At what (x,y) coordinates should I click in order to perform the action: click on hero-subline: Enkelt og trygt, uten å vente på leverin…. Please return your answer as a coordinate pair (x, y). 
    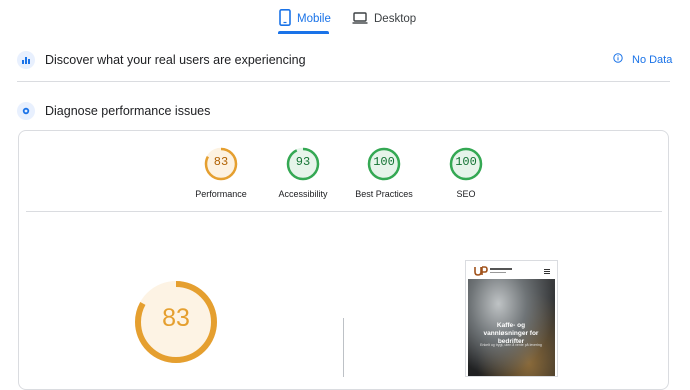
    Looking at the image, I should click on (511, 345).